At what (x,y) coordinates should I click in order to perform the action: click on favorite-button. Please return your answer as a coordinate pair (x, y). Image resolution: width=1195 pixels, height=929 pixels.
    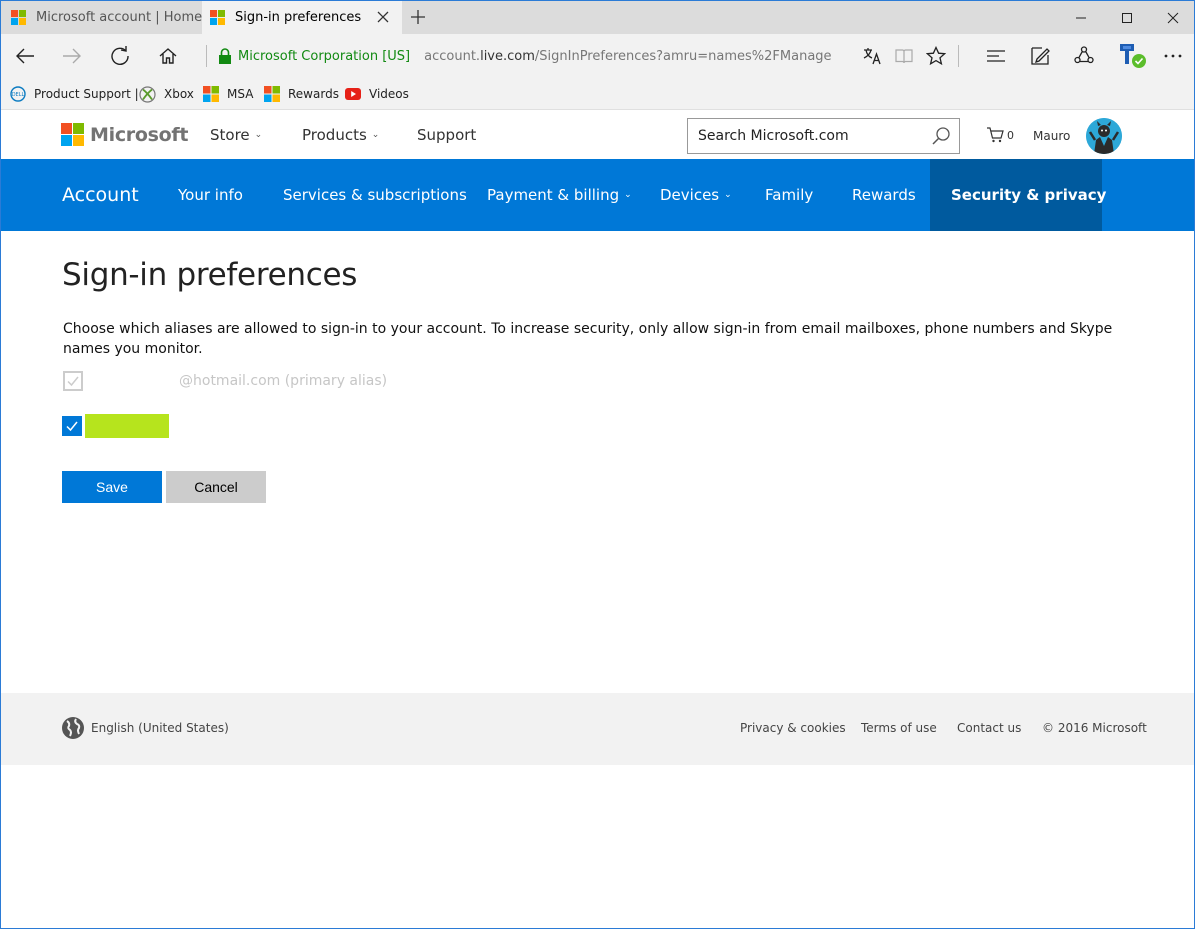
    Looking at the image, I should click on (936, 56).